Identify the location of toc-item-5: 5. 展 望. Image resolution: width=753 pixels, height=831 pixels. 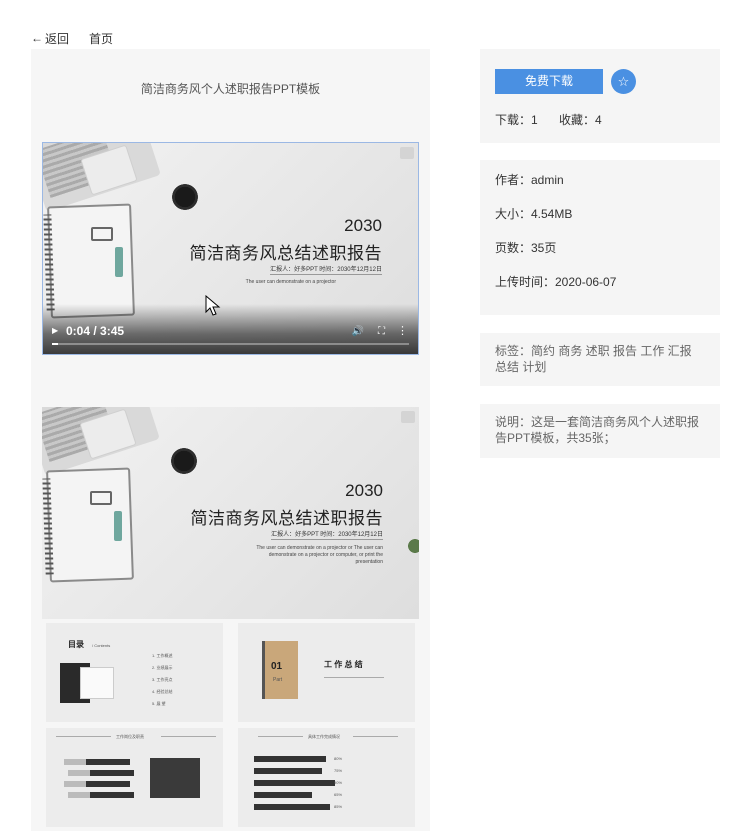
(159, 703).